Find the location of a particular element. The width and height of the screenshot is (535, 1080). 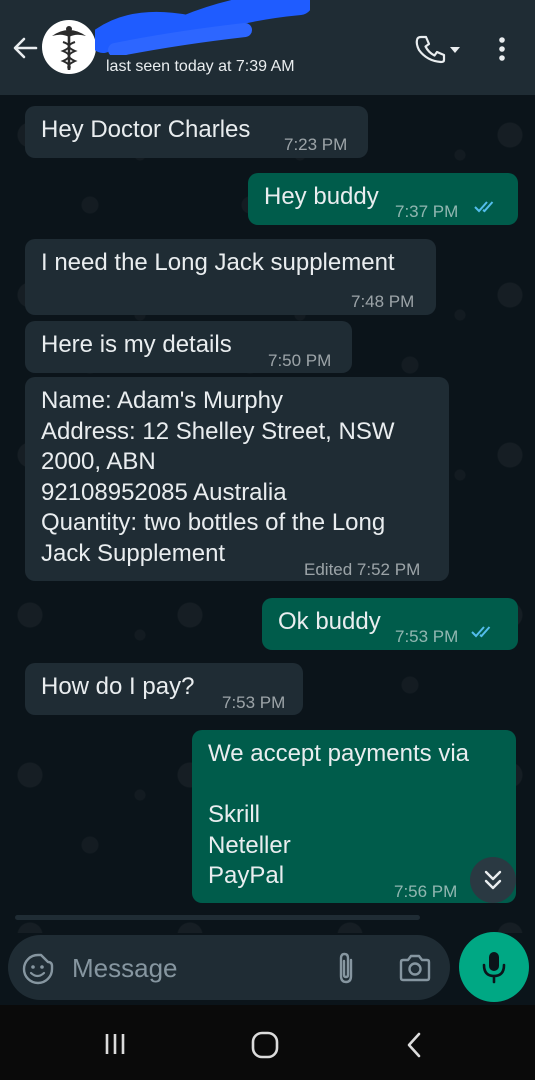

message-time: 7:23 PM is located at coordinates (316, 144).